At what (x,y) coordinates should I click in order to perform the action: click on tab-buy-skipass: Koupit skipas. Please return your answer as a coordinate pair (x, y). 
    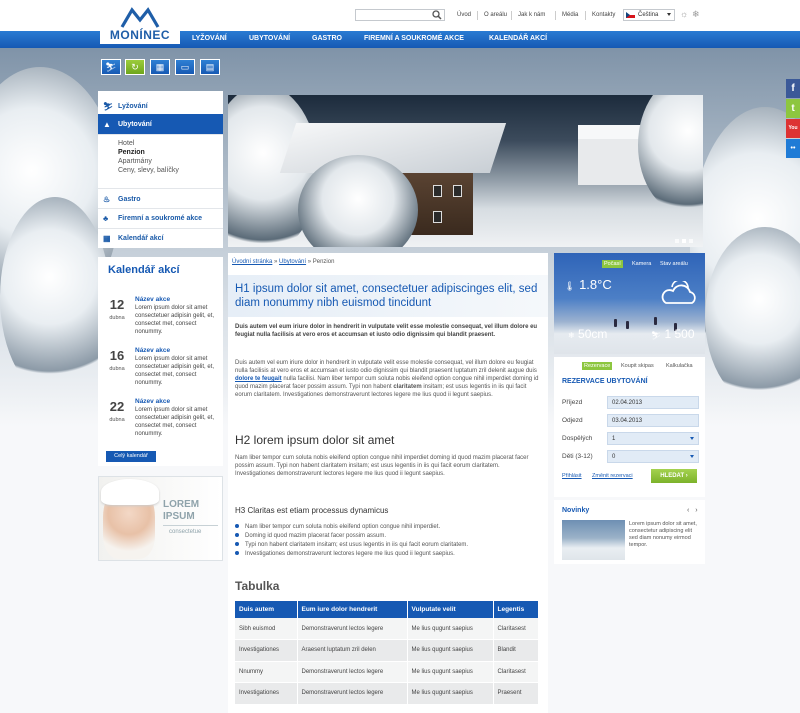
    Looking at the image, I should click on (637, 366).